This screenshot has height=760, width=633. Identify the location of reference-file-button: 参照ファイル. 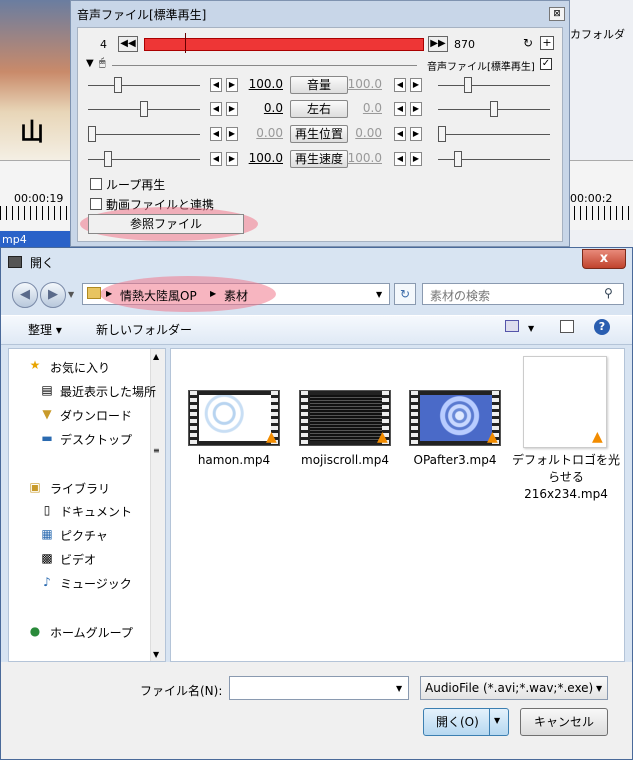
(166, 224).